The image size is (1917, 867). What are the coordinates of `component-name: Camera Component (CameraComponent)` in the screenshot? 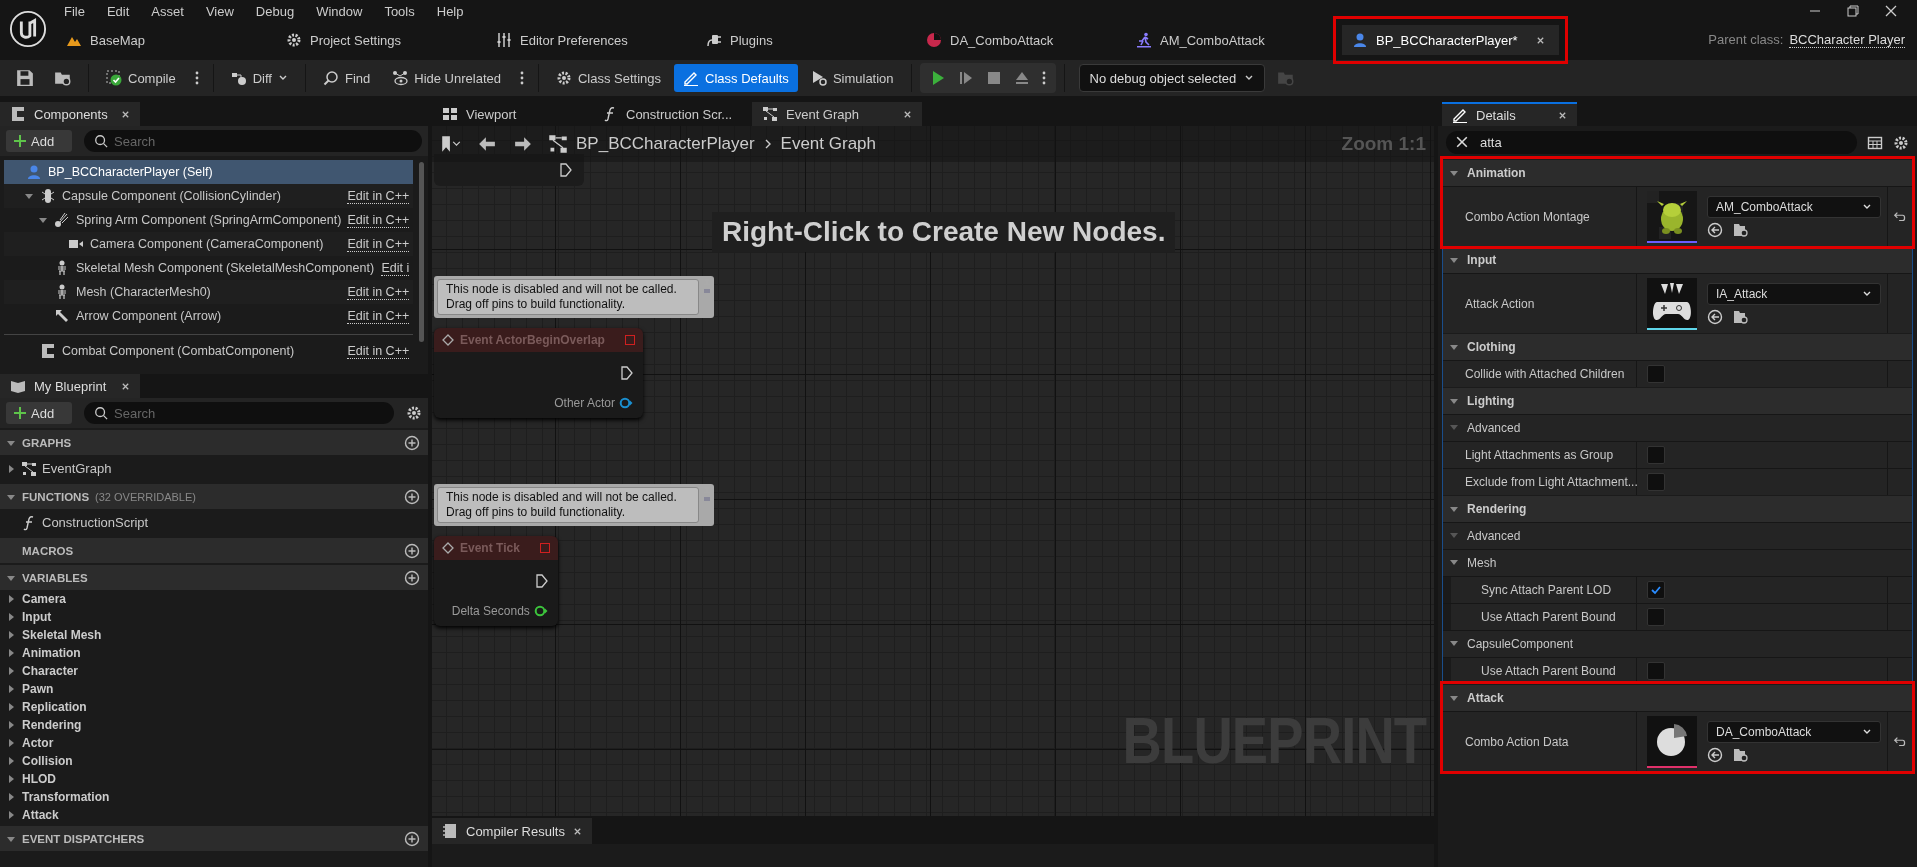 It's located at (207, 244).